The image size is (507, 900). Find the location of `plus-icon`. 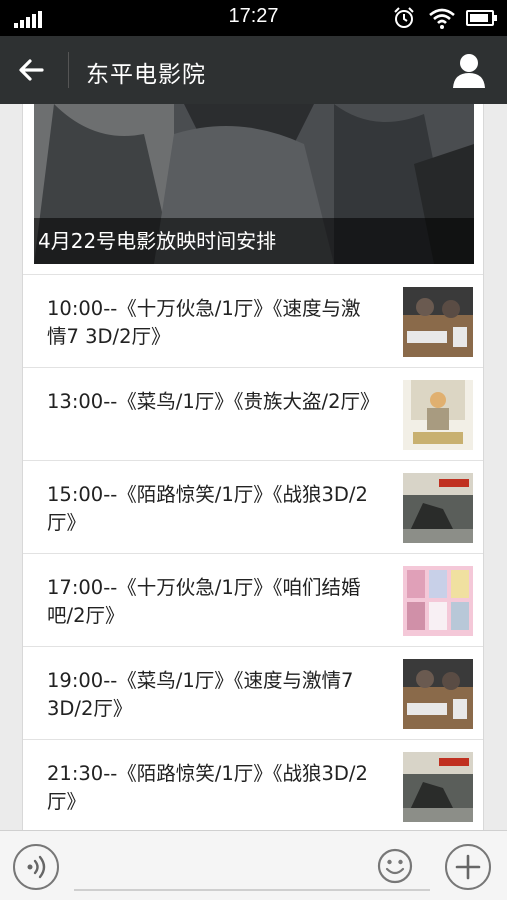

plus-icon is located at coordinates (468, 867).